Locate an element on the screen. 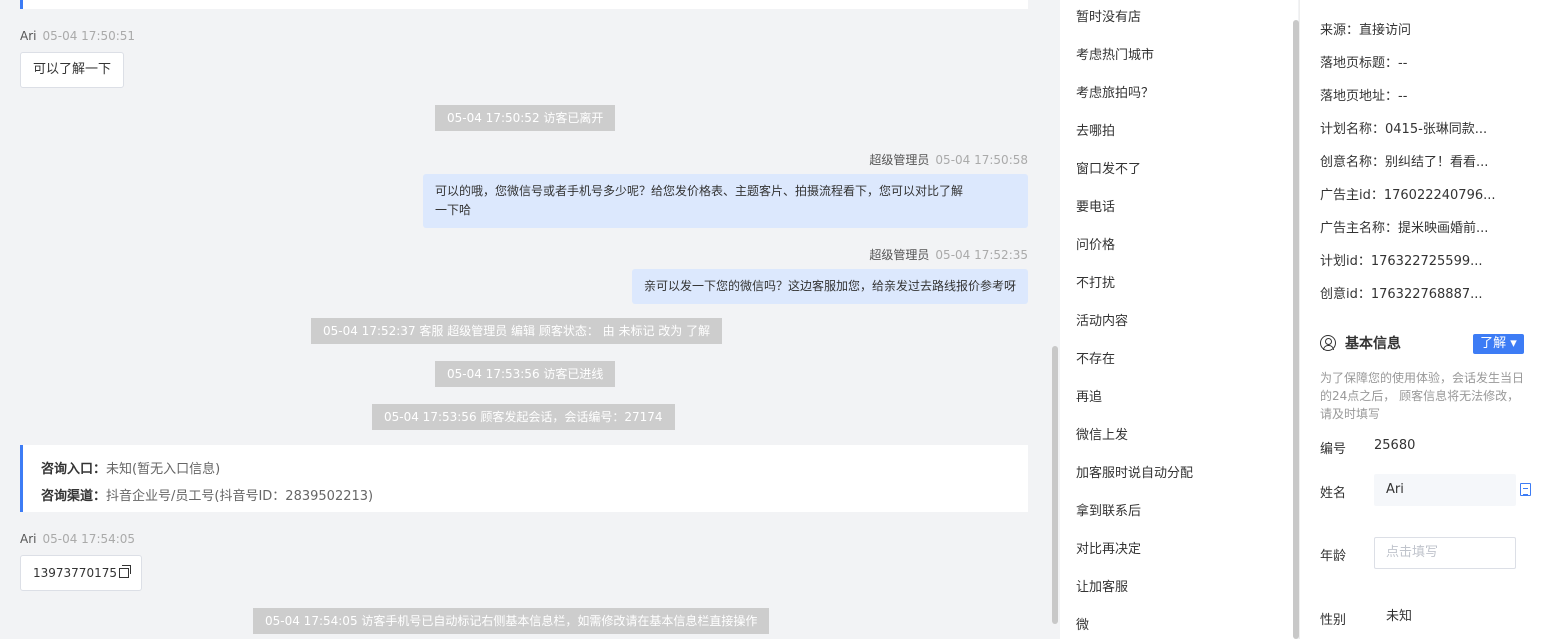  name-label: 姓名 is located at coordinates (1333, 493).